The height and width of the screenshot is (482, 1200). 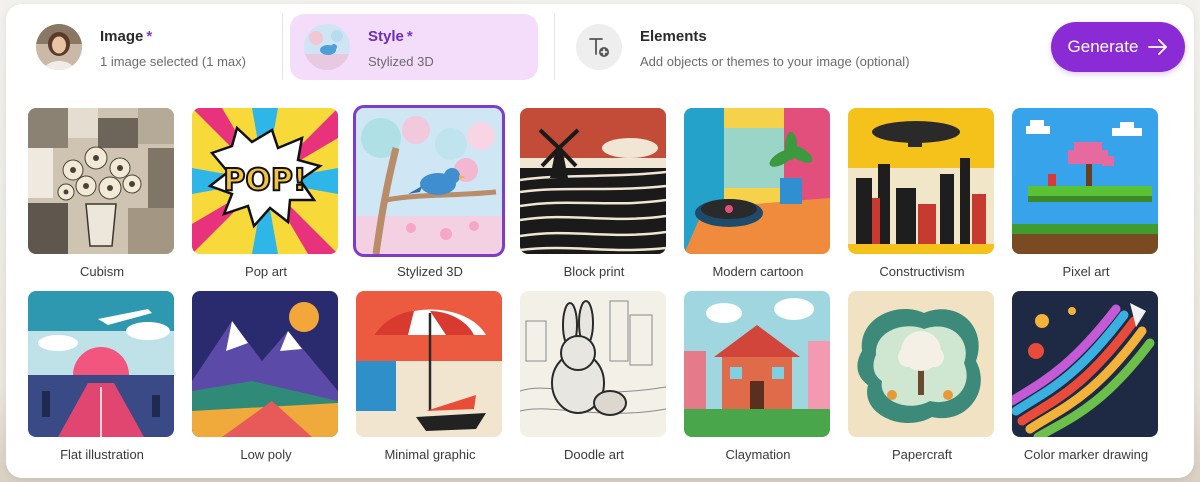 I want to click on style-label: Pixel art, so click(x=1086, y=271).